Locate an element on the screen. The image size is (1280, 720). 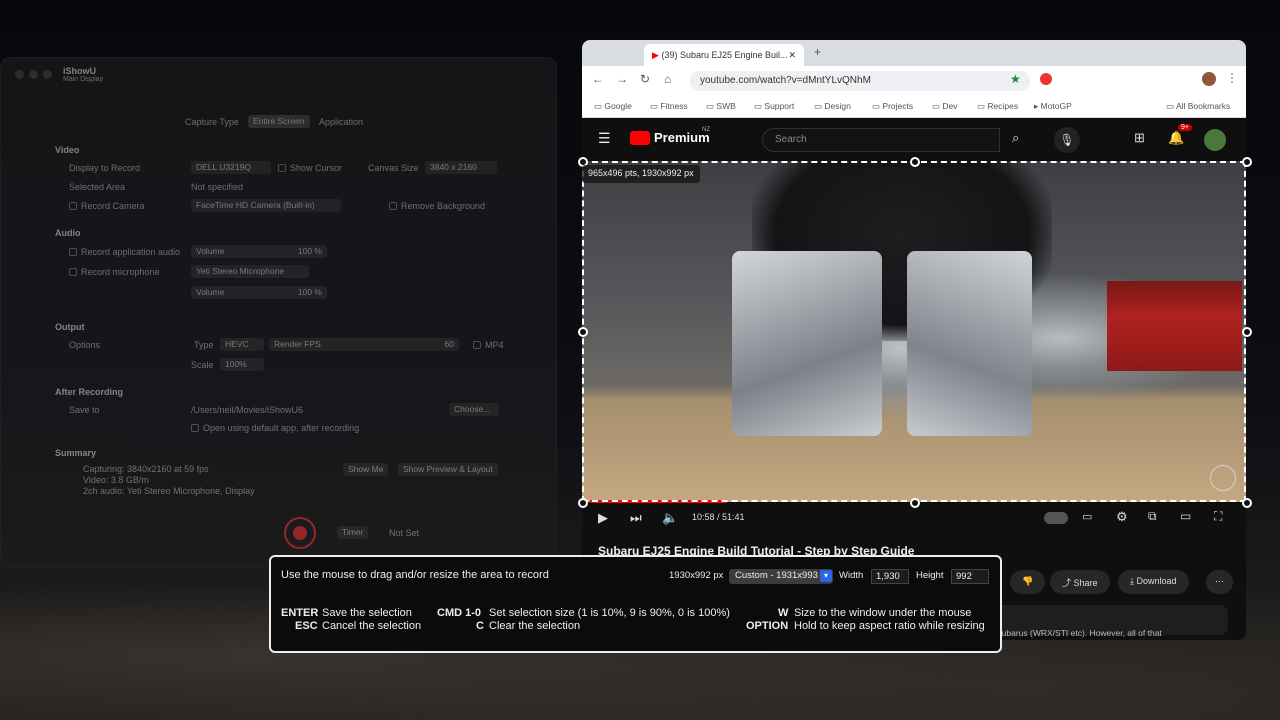
bookmark-projects: ▭ Projects is located at coordinates (892, 106).